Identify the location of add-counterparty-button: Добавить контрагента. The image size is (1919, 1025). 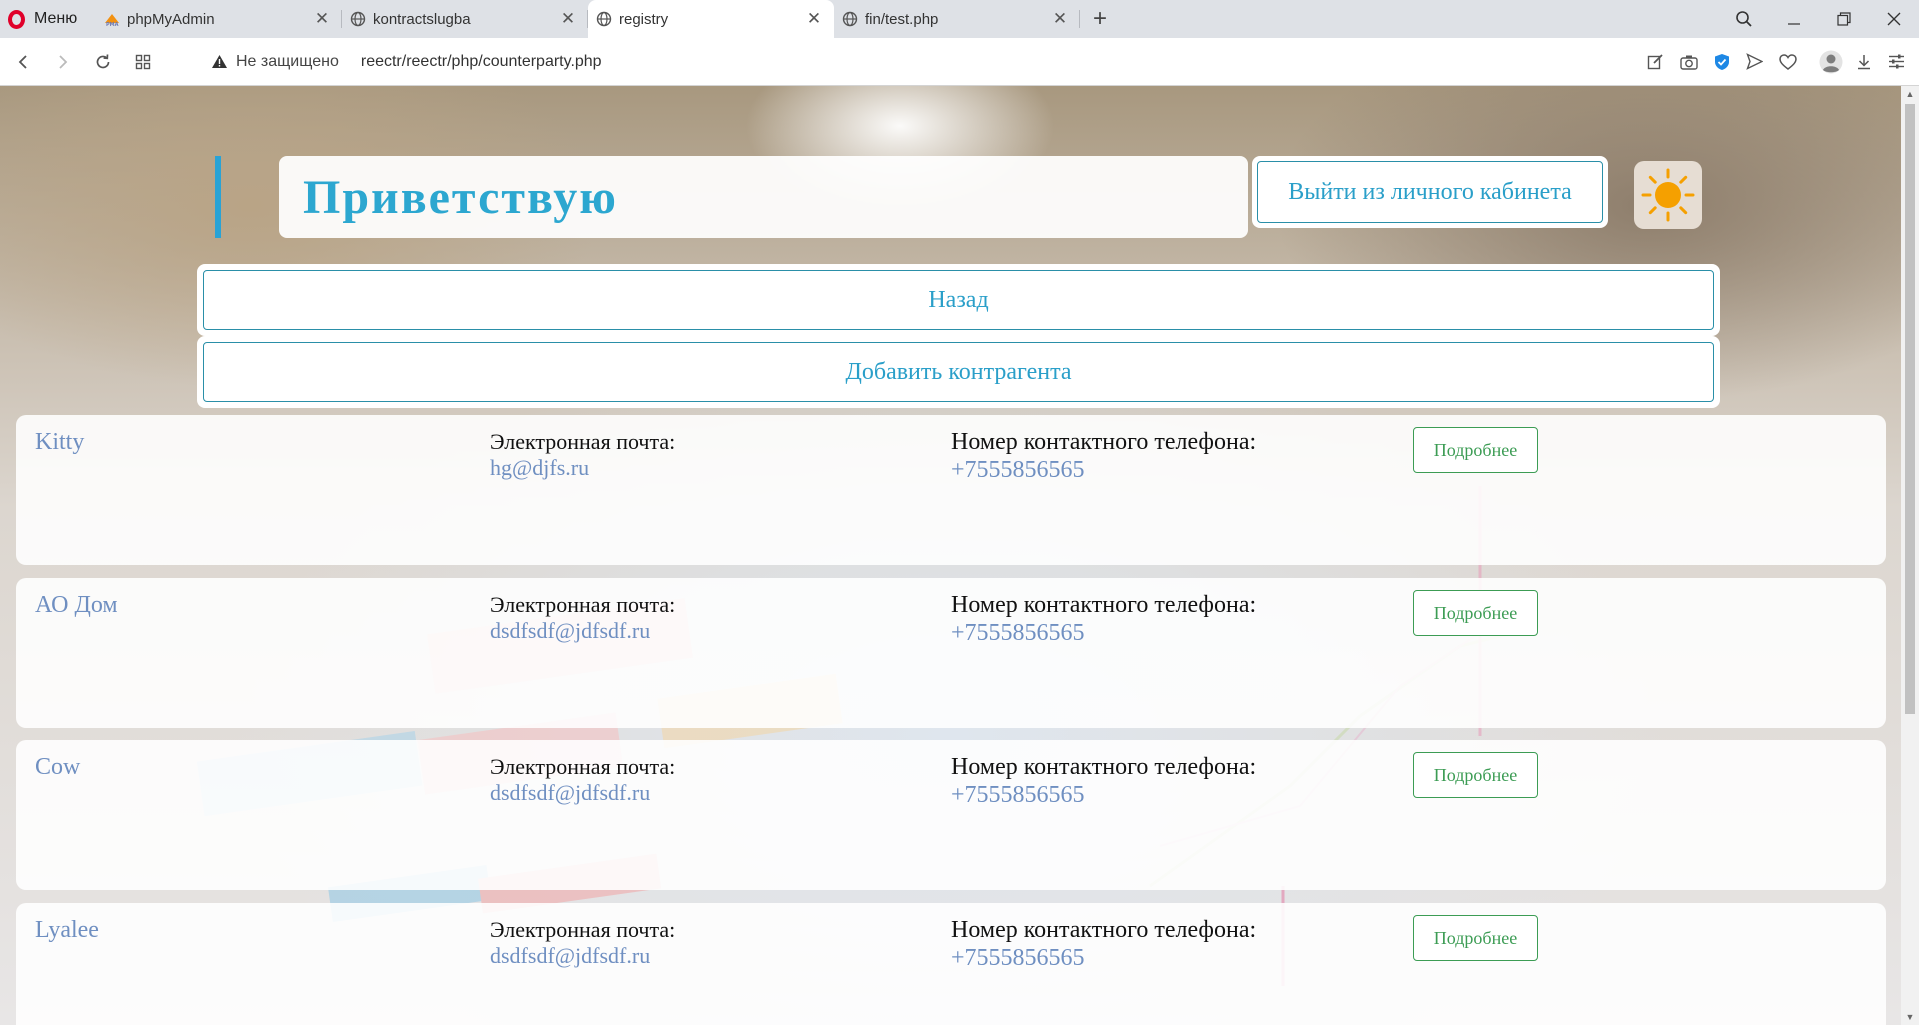
(958, 372).